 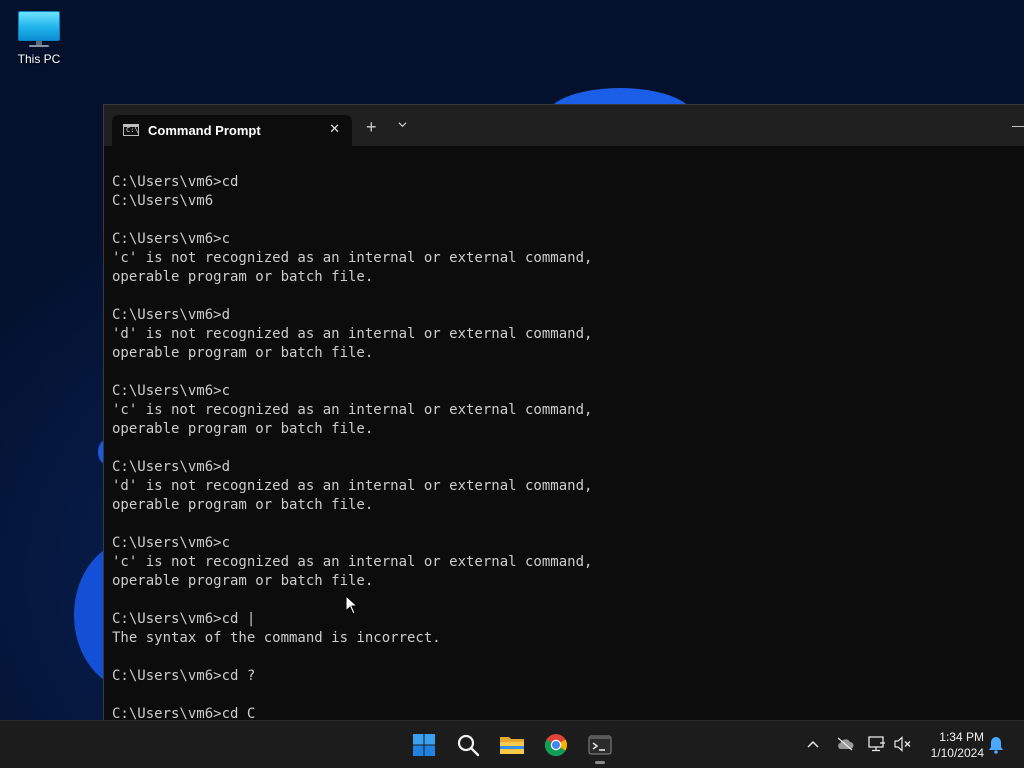 I want to click on file-explorer-button, so click(x=512, y=745).